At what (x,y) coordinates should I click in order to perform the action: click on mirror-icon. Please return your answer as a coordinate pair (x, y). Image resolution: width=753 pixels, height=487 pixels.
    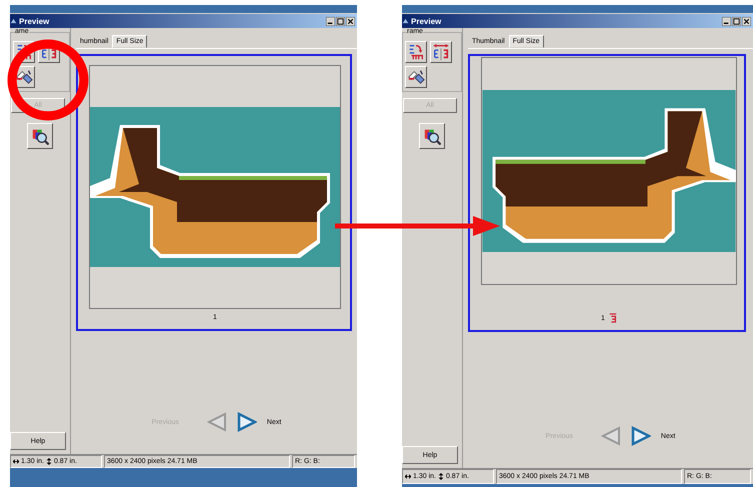
    Looking at the image, I should click on (441, 52).